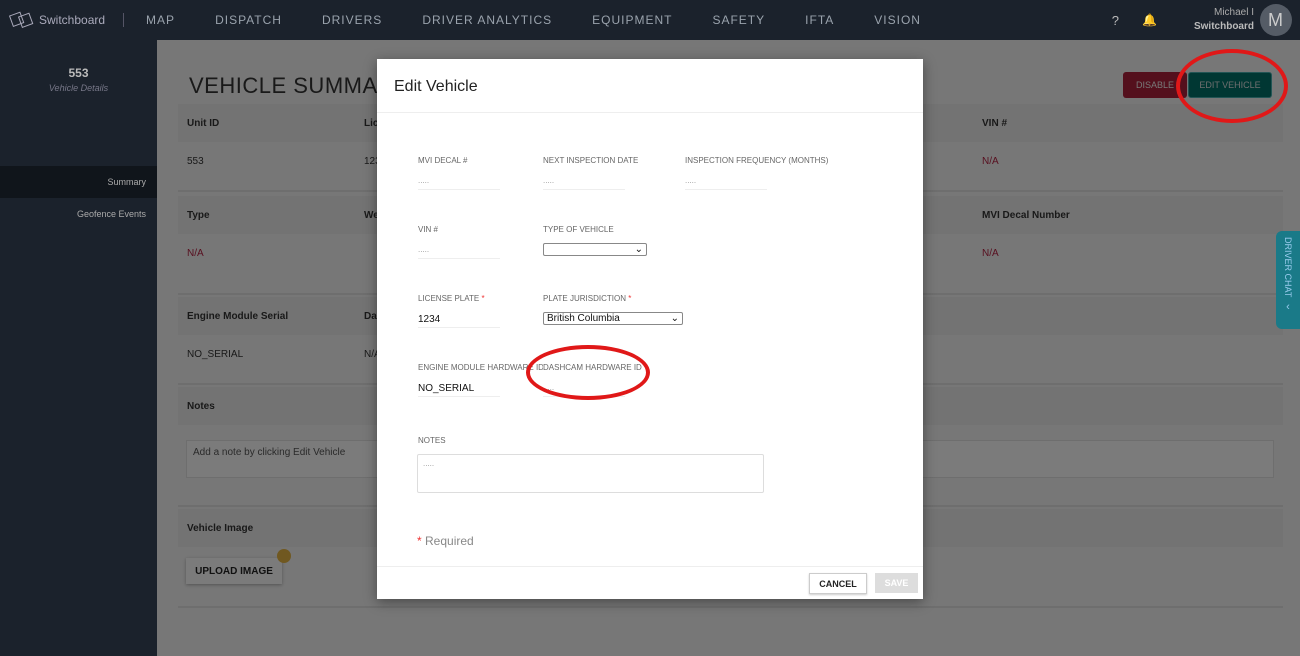 The width and height of the screenshot is (1300, 656). What do you see at coordinates (445, 541) in the screenshot?
I see `required-note: * Required` at bounding box center [445, 541].